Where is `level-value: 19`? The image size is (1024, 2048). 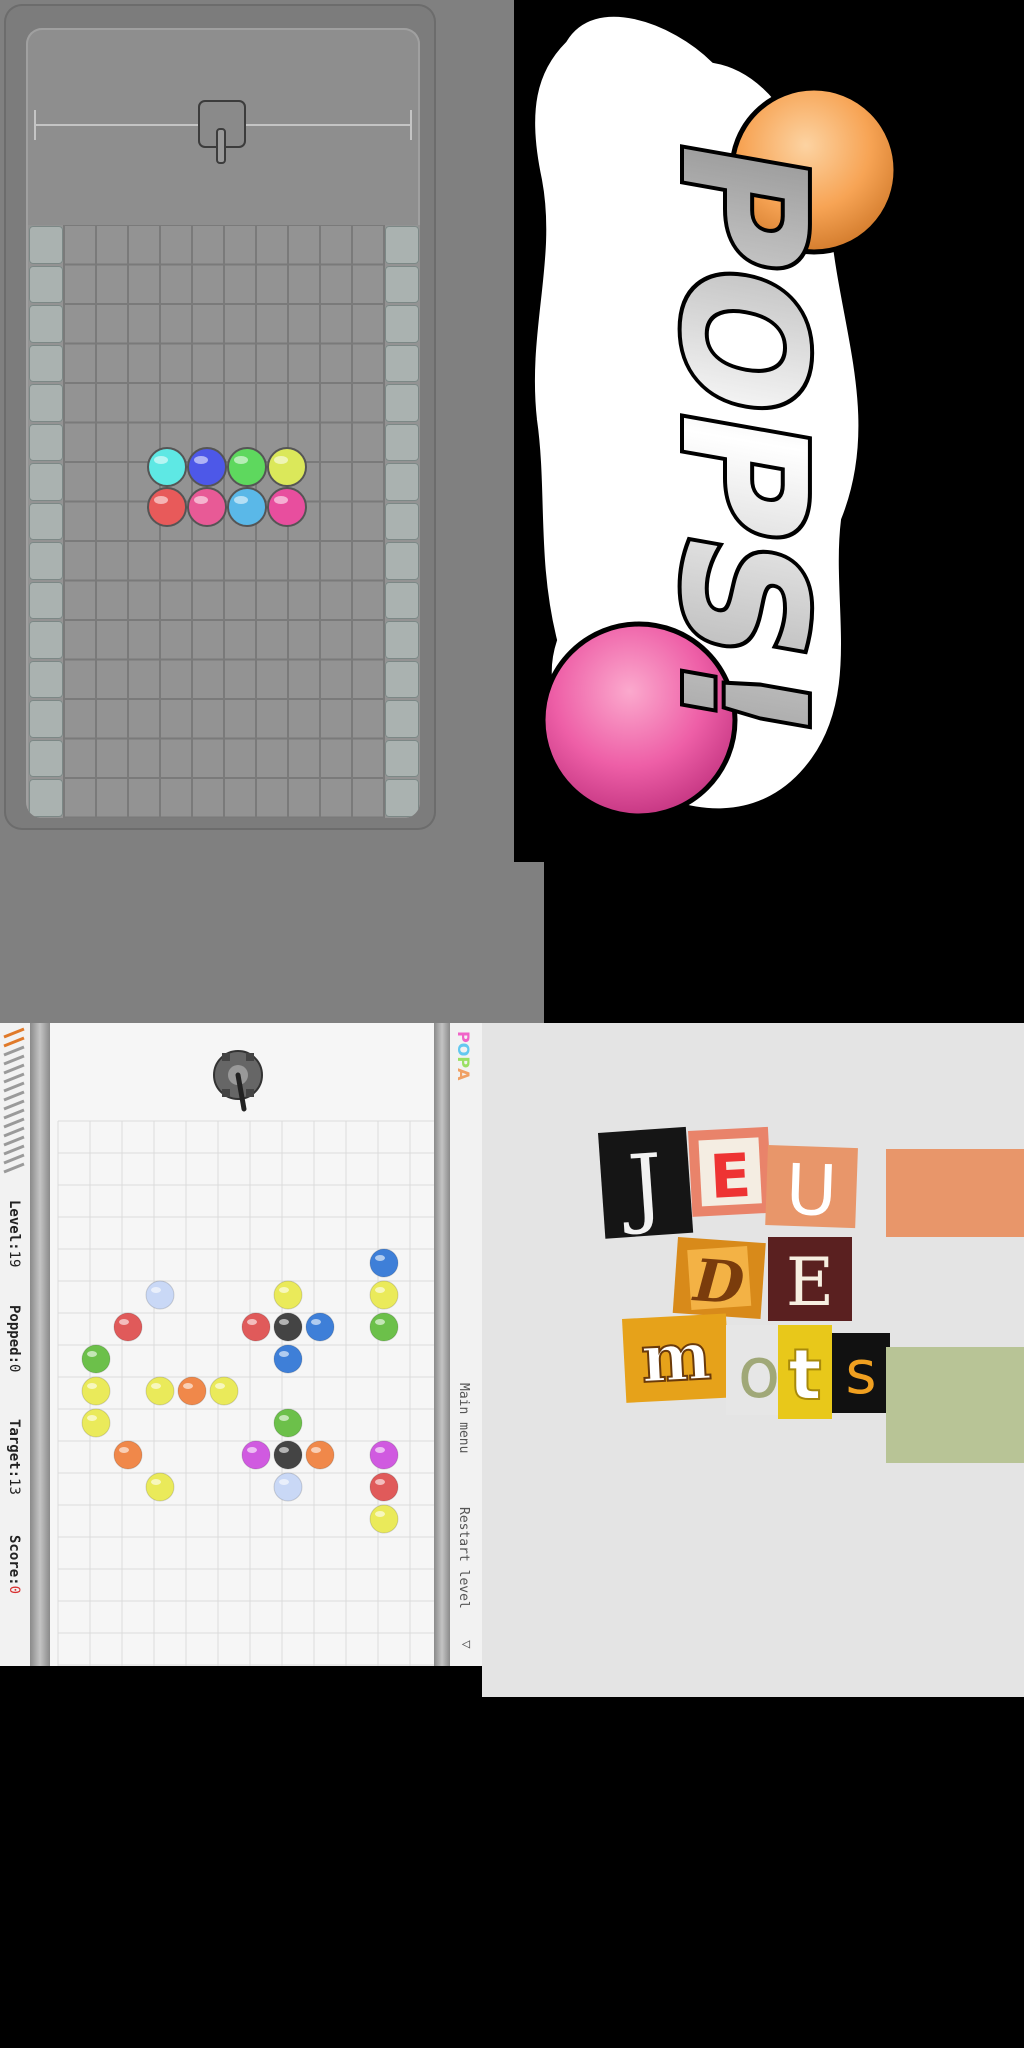 level-value: 19 is located at coordinates (14, 1259).